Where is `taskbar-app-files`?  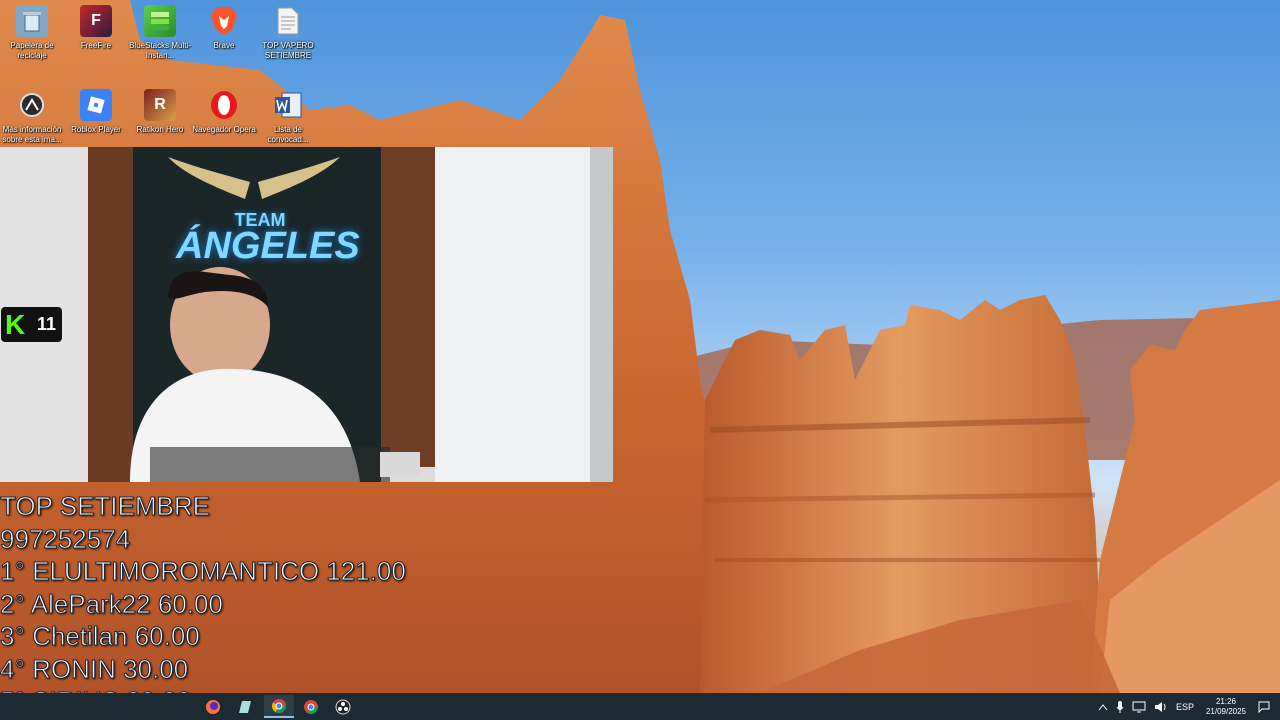 taskbar-app-files is located at coordinates (245, 706).